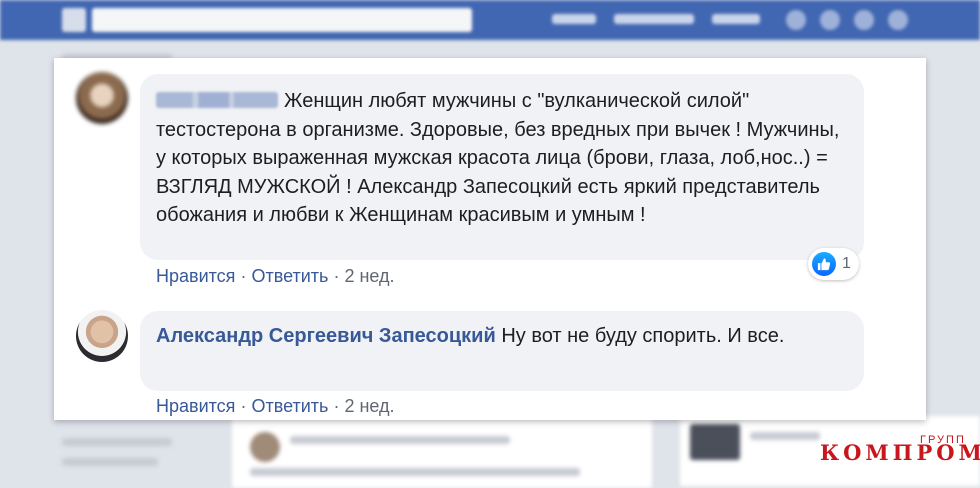  What do you see at coordinates (824, 264) in the screenshot?
I see `like-icon` at bounding box center [824, 264].